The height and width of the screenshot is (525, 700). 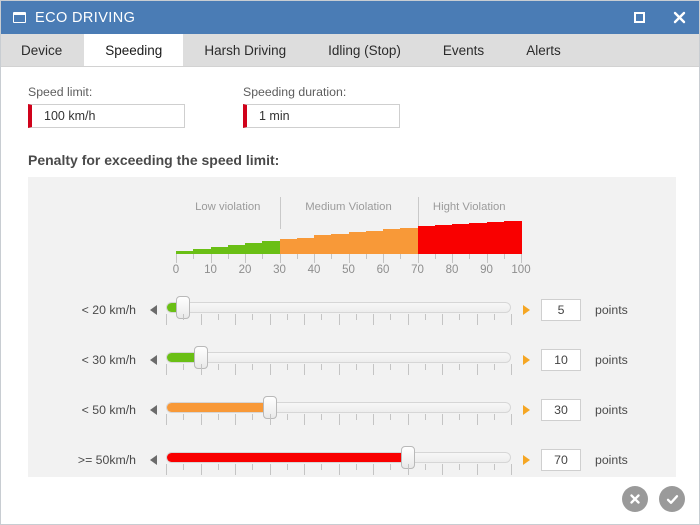 What do you see at coordinates (417, 270) in the screenshot?
I see `axis-tick-label: 70` at bounding box center [417, 270].